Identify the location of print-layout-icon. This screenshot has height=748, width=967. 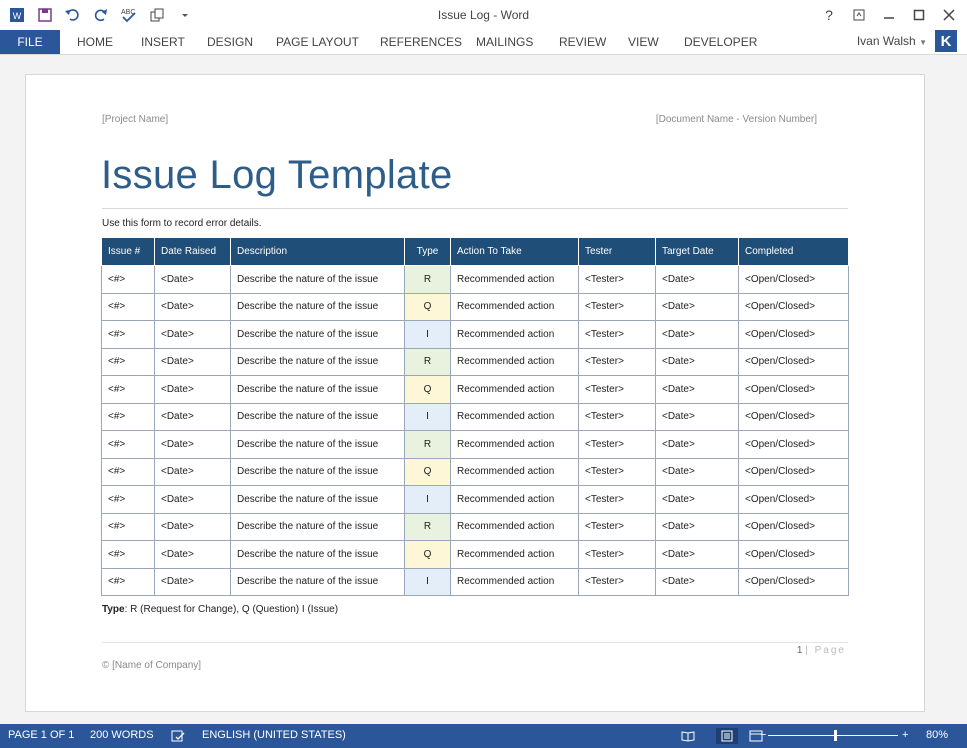
(727, 736).